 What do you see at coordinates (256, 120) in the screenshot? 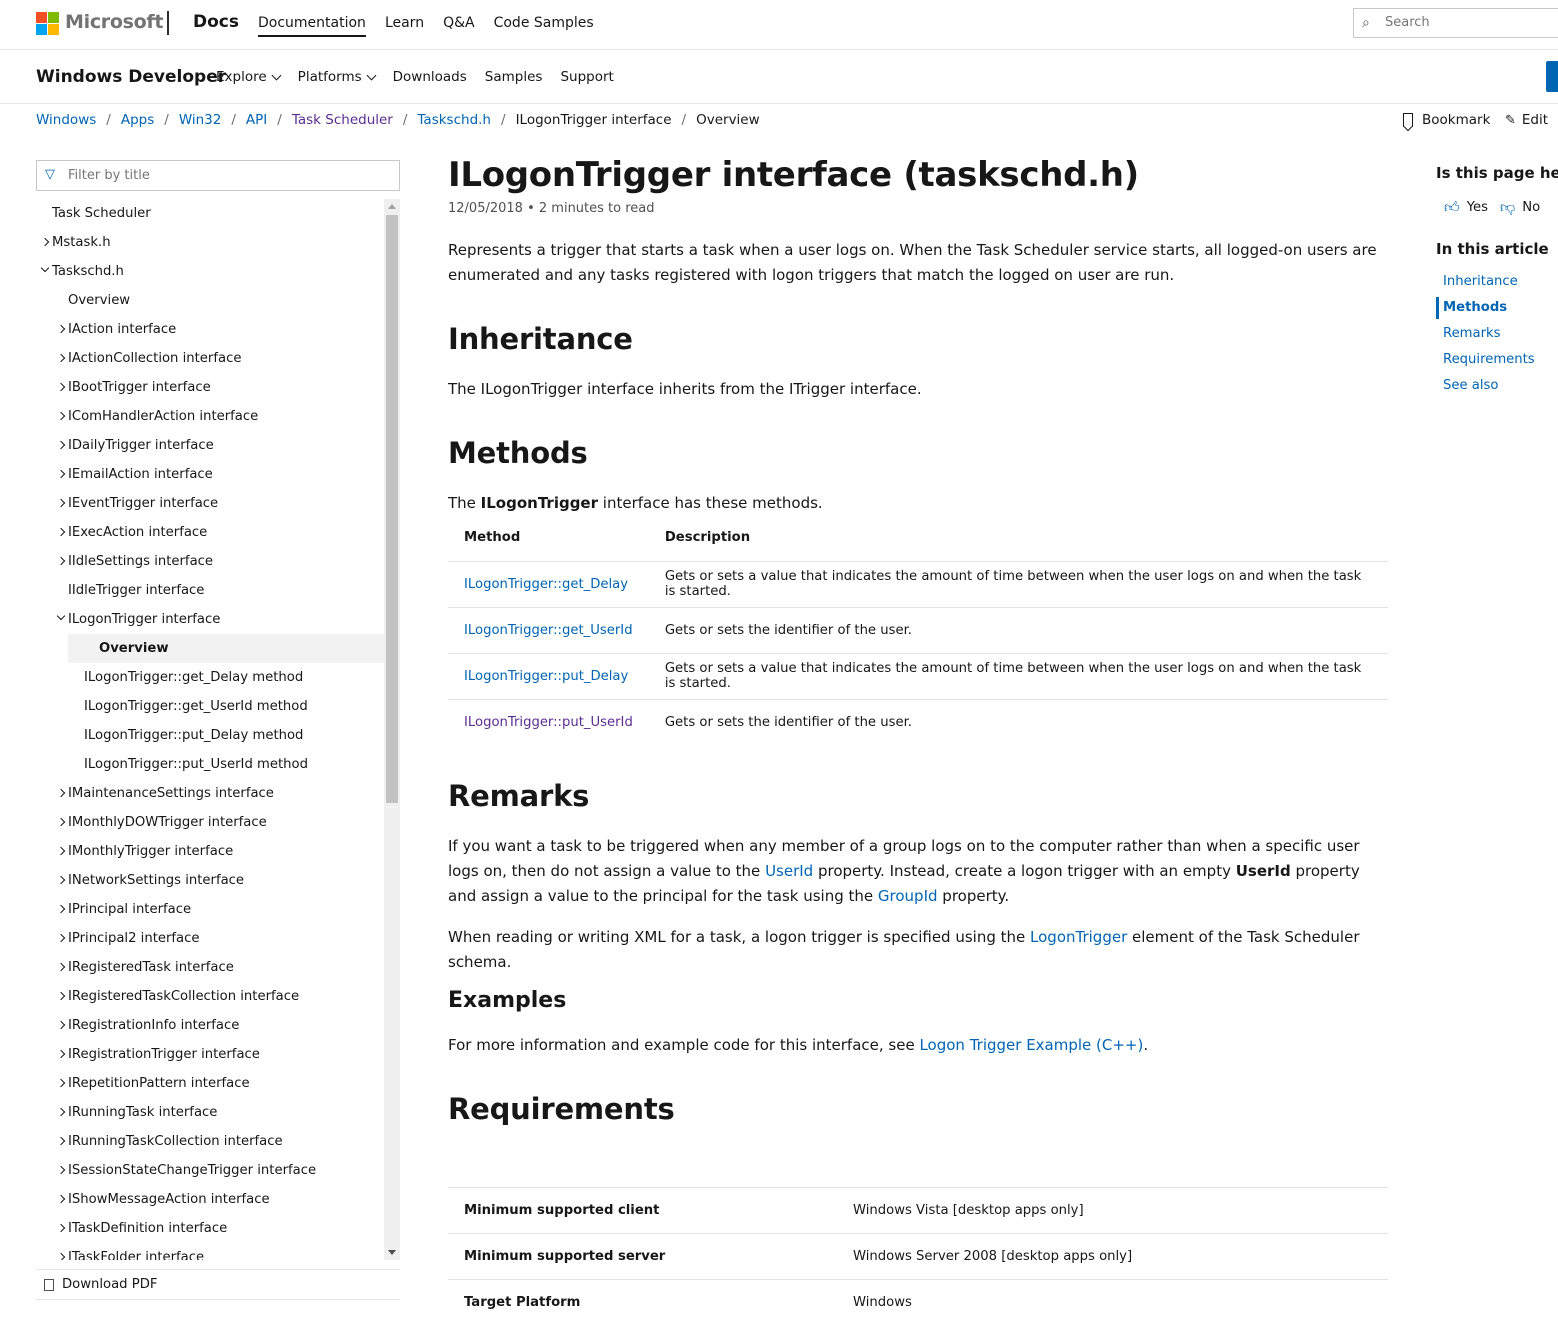
I see `breadcrumb-api: API` at bounding box center [256, 120].